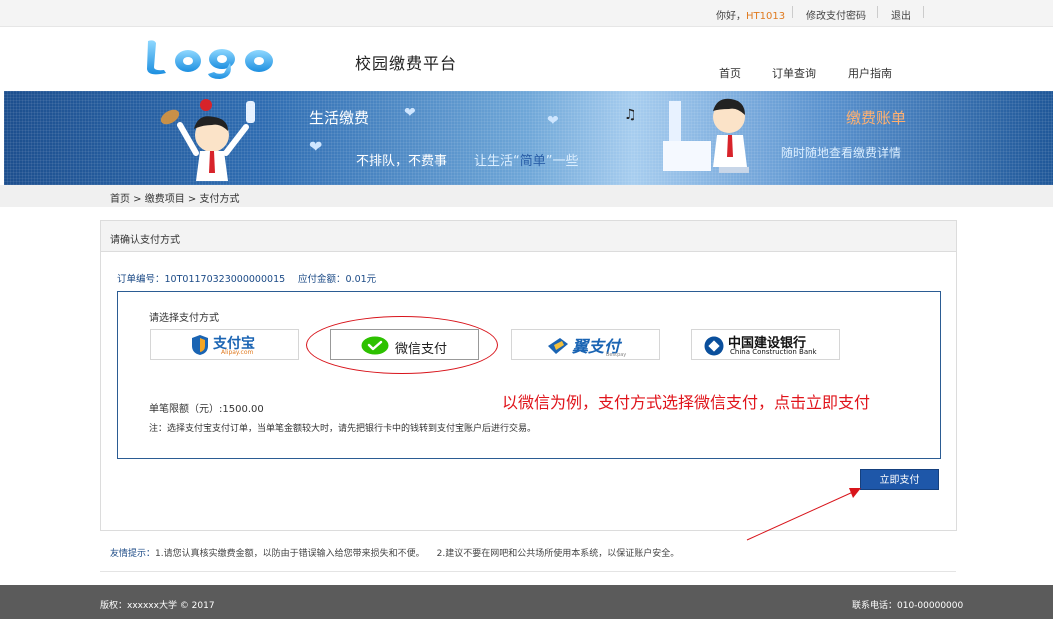 The image size is (1053, 619). I want to click on tips-label: 友情提示：, so click(133, 554).